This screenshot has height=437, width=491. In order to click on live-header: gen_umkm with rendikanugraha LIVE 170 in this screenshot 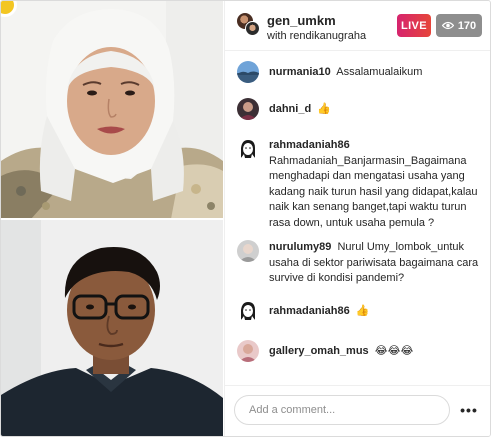, I will do `click(357, 26)`.